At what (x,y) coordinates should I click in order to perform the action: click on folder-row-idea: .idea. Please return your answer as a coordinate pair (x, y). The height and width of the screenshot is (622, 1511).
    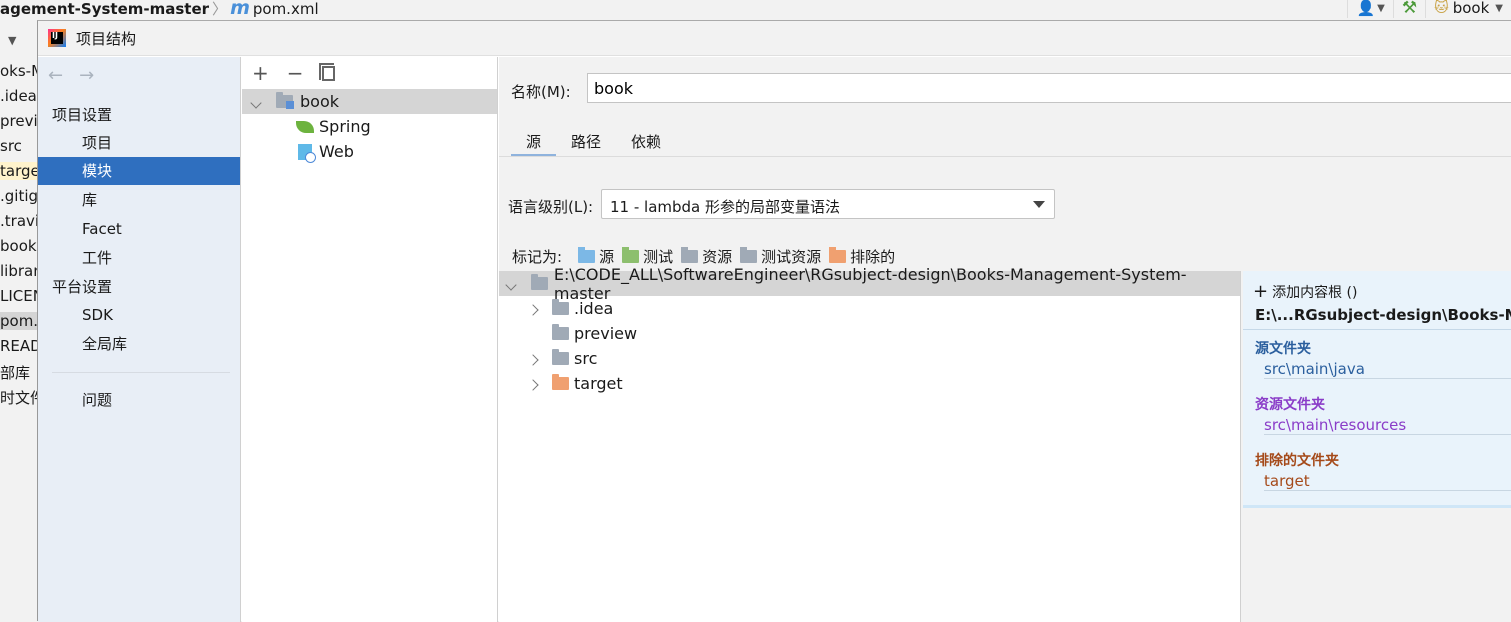
    Looking at the image, I should click on (869, 308).